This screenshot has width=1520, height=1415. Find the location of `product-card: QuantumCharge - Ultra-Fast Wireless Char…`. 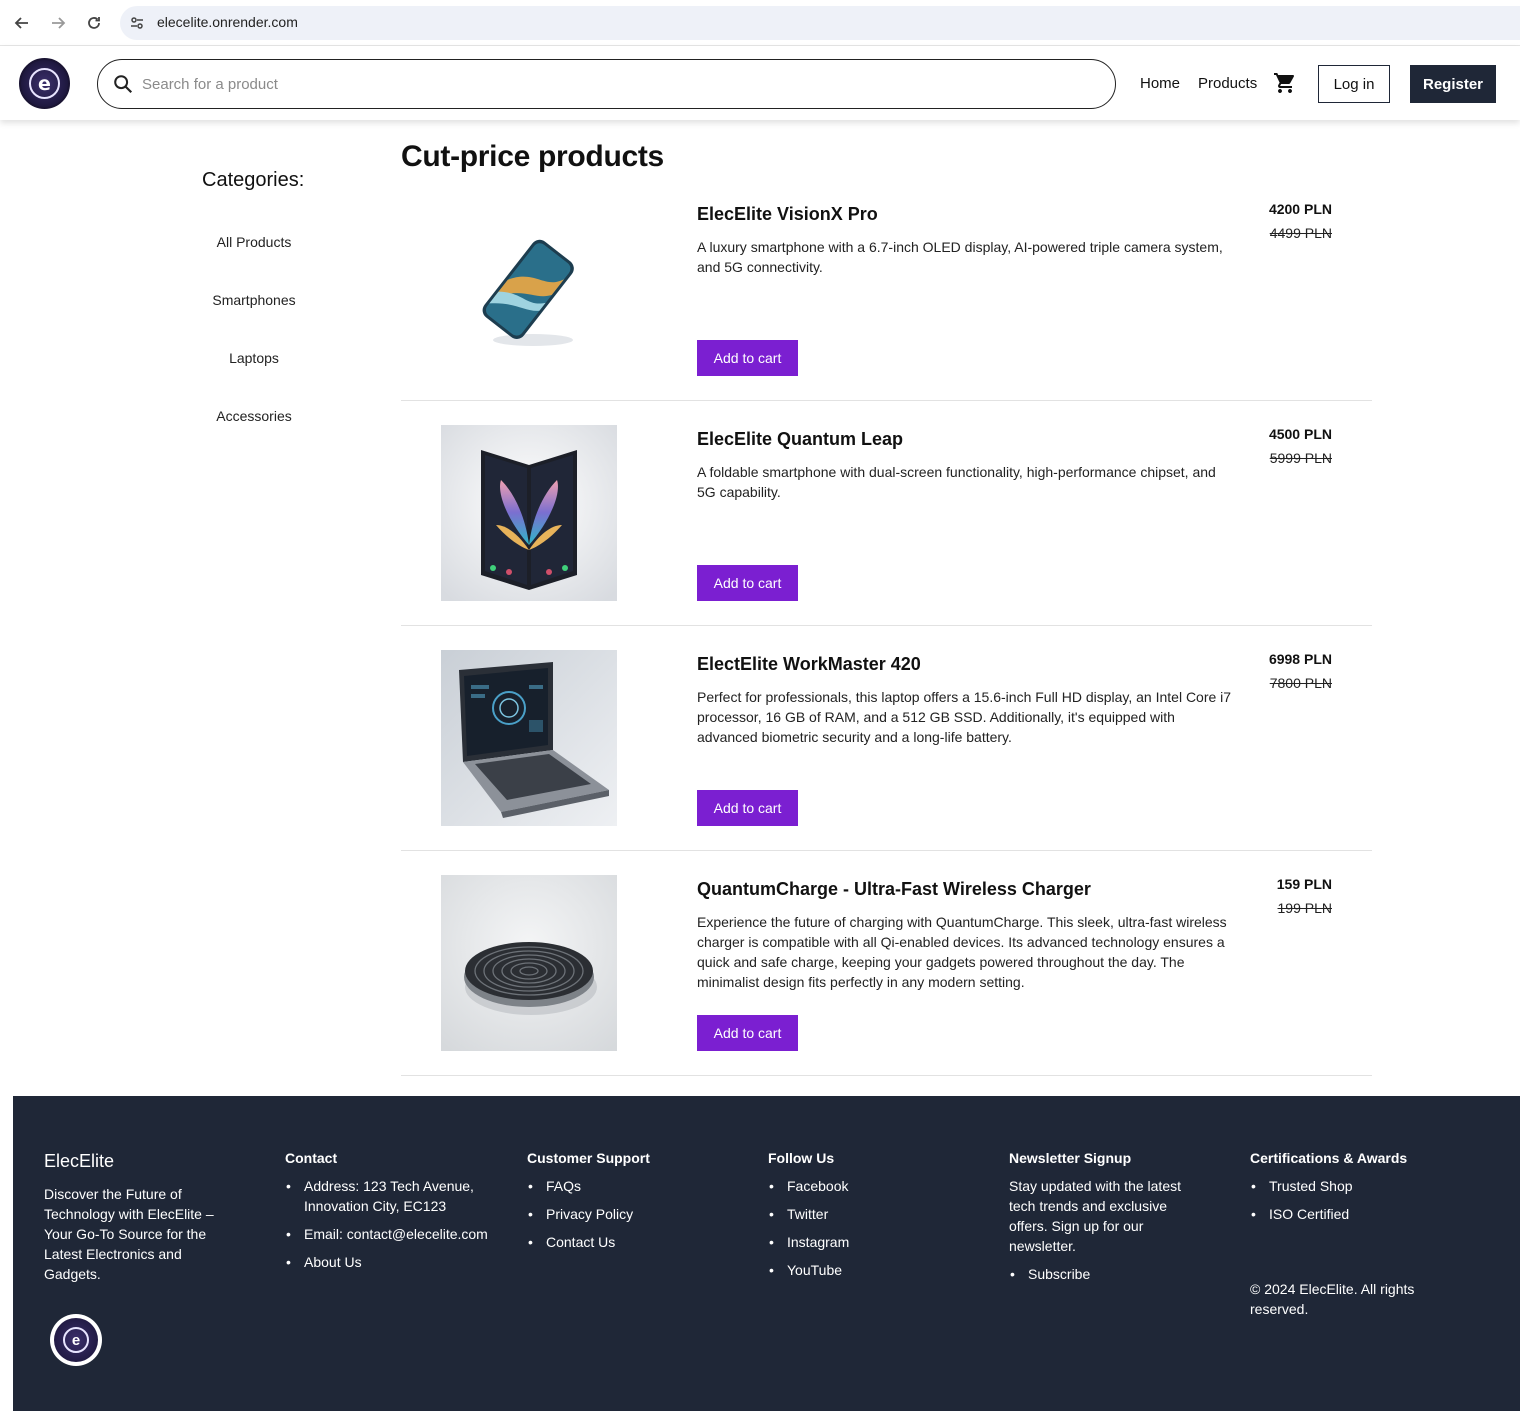

product-card: QuantumCharge - Ultra-Fast Wireless Char… is located at coordinates (886, 963).